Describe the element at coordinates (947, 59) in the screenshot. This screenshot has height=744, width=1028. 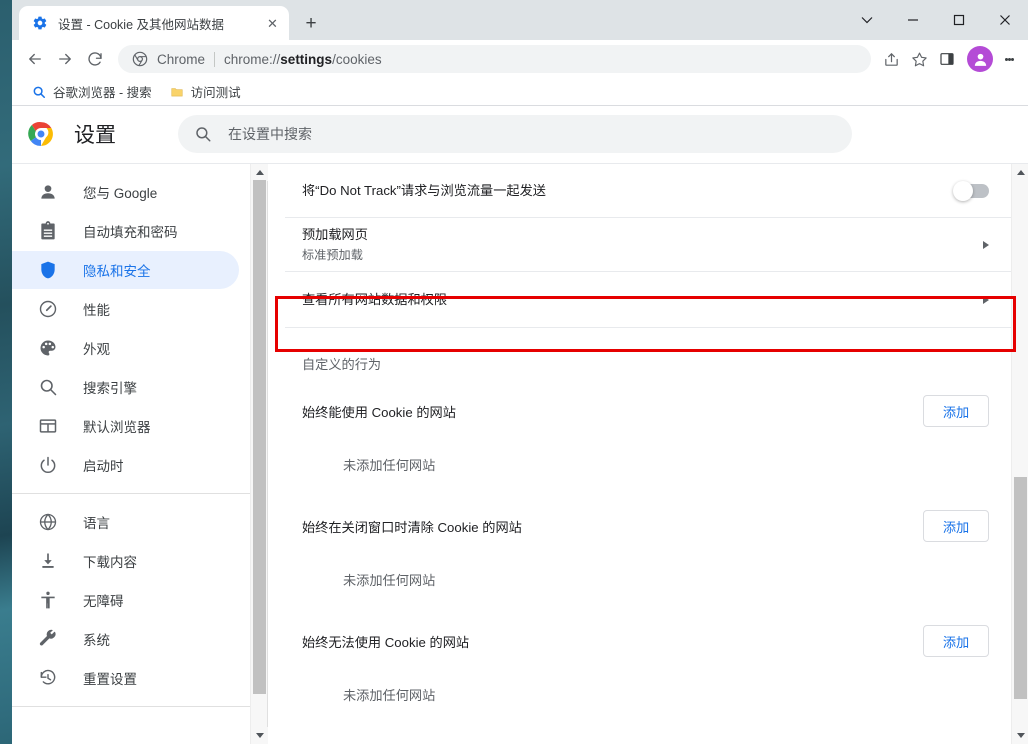
I see `side-panel-icon` at that location.